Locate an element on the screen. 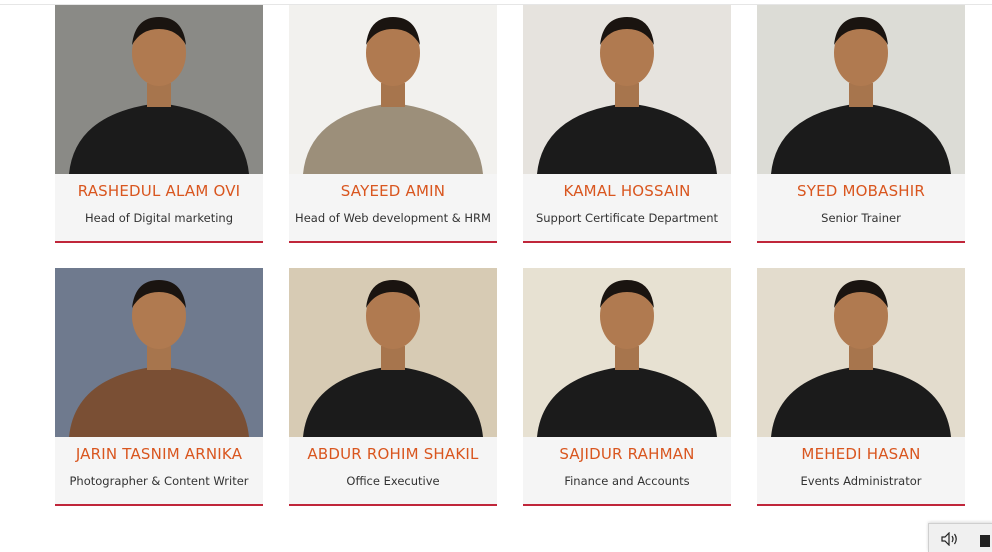 The width and height of the screenshot is (992, 552). team-card: ABDUR ROHIM SHAKIL Office Executive is located at coordinates (393, 387).